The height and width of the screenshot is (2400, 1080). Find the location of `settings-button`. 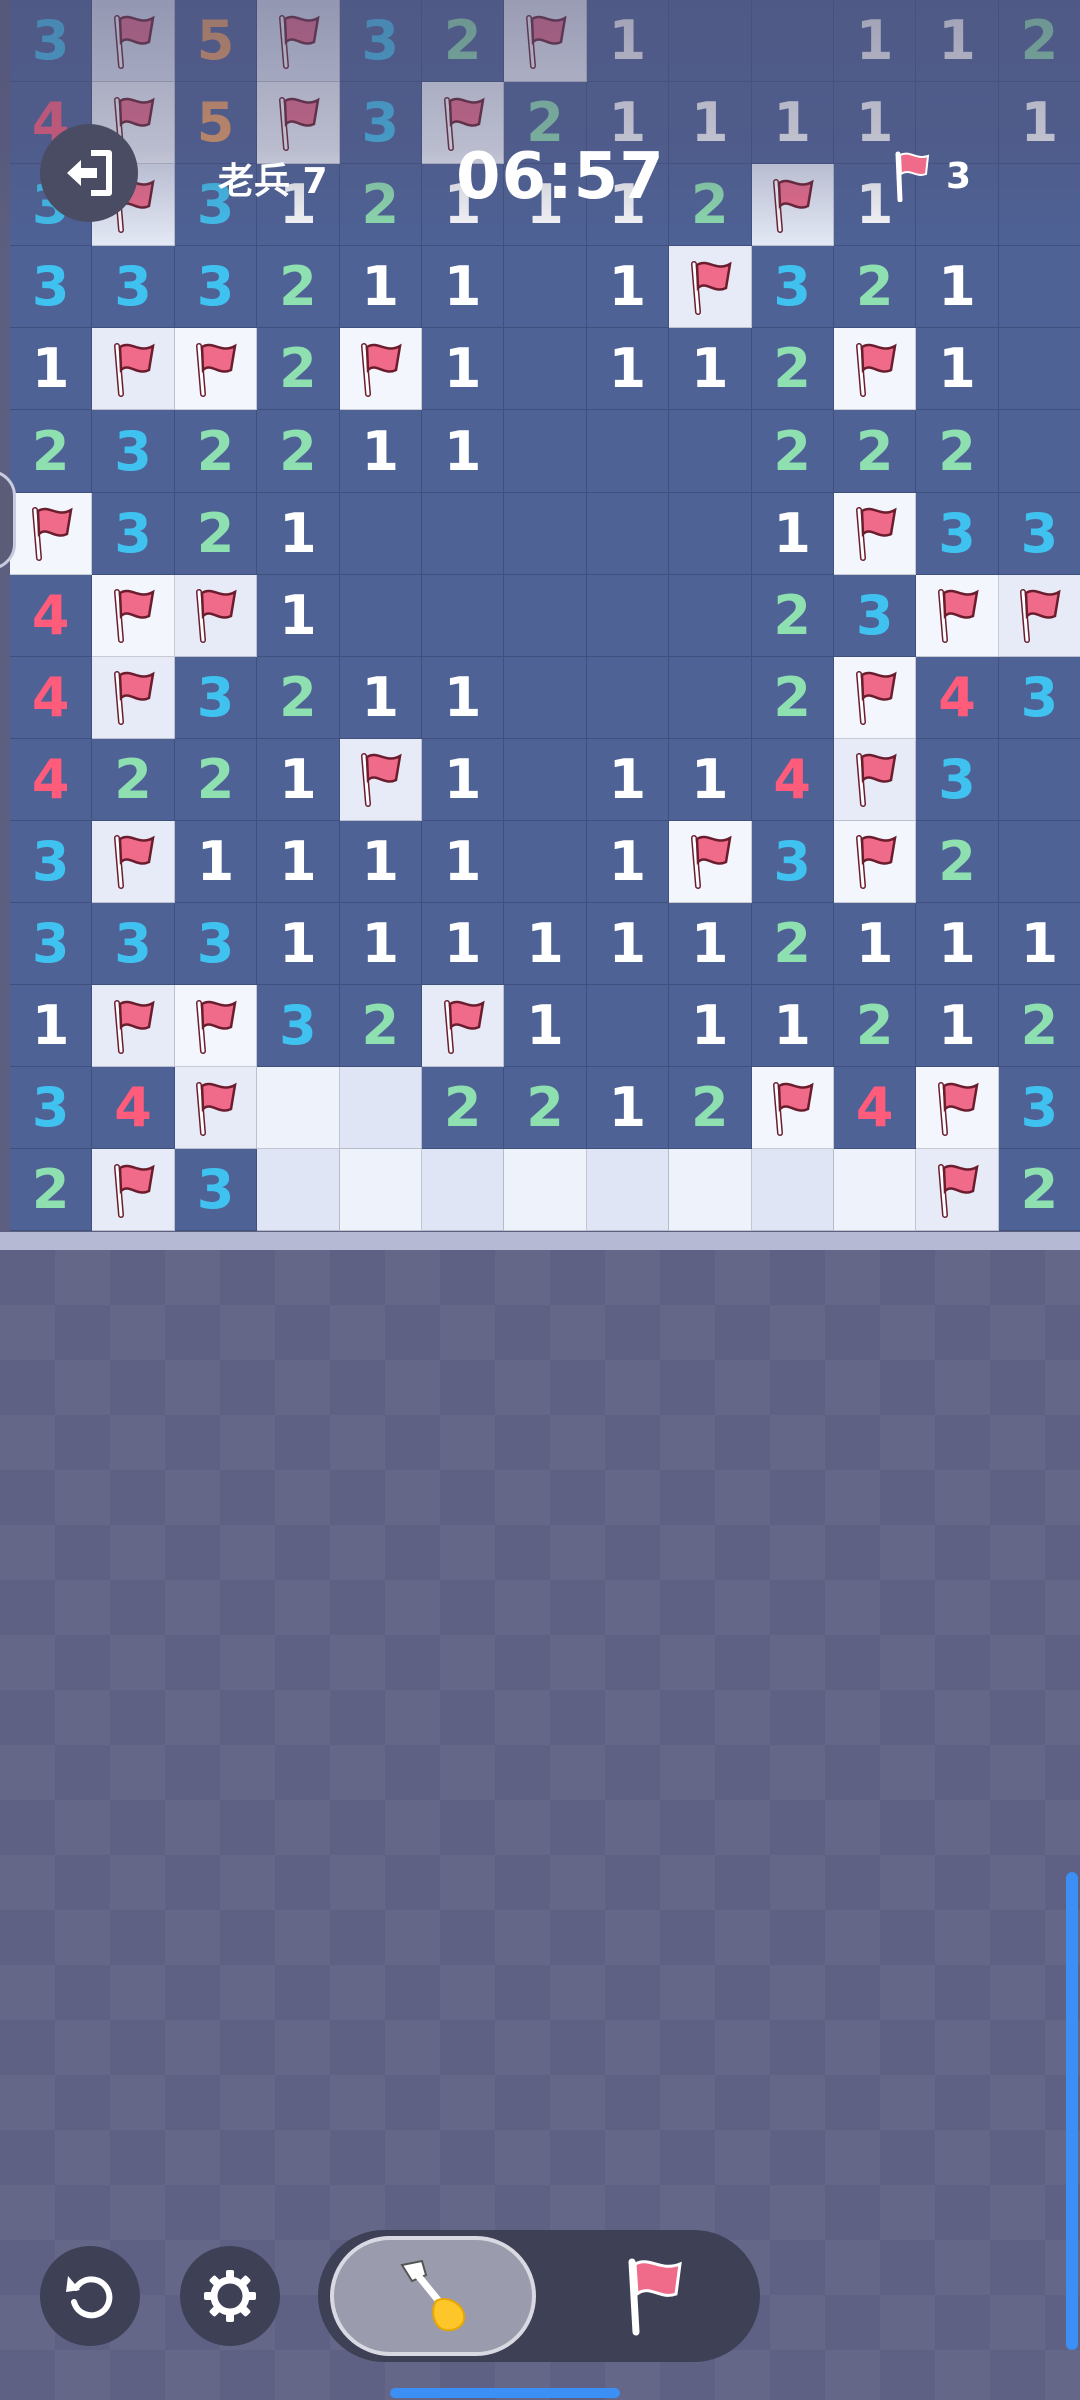

settings-button is located at coordinates (230, 2296).